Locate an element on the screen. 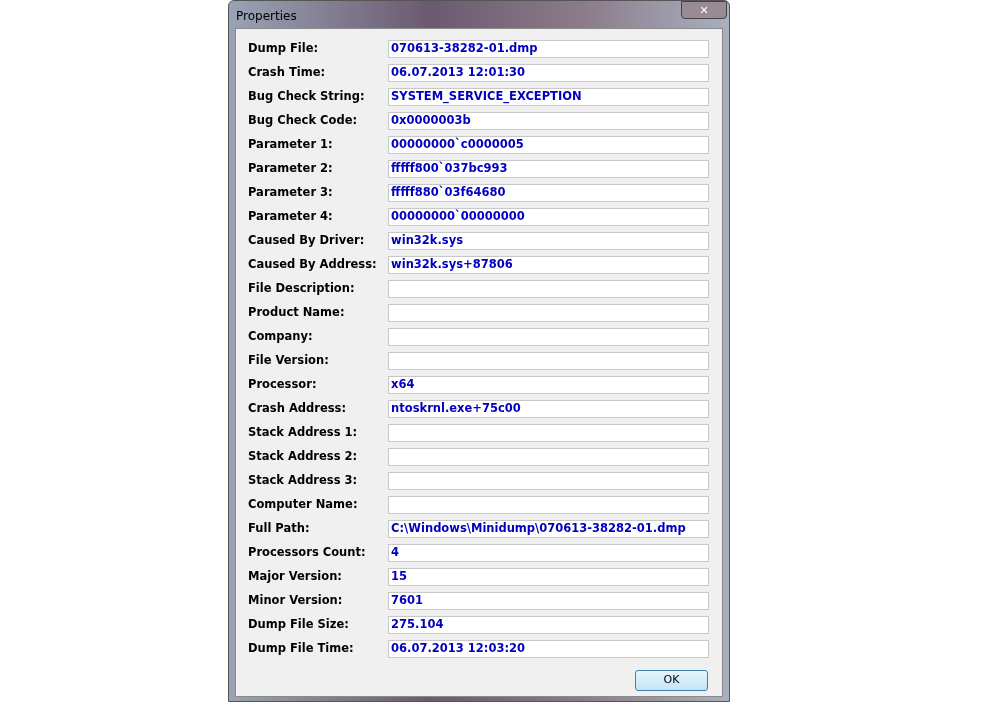 The image size is (1008, 702). field-label: Product Name: is located at coordinates (297, 313).